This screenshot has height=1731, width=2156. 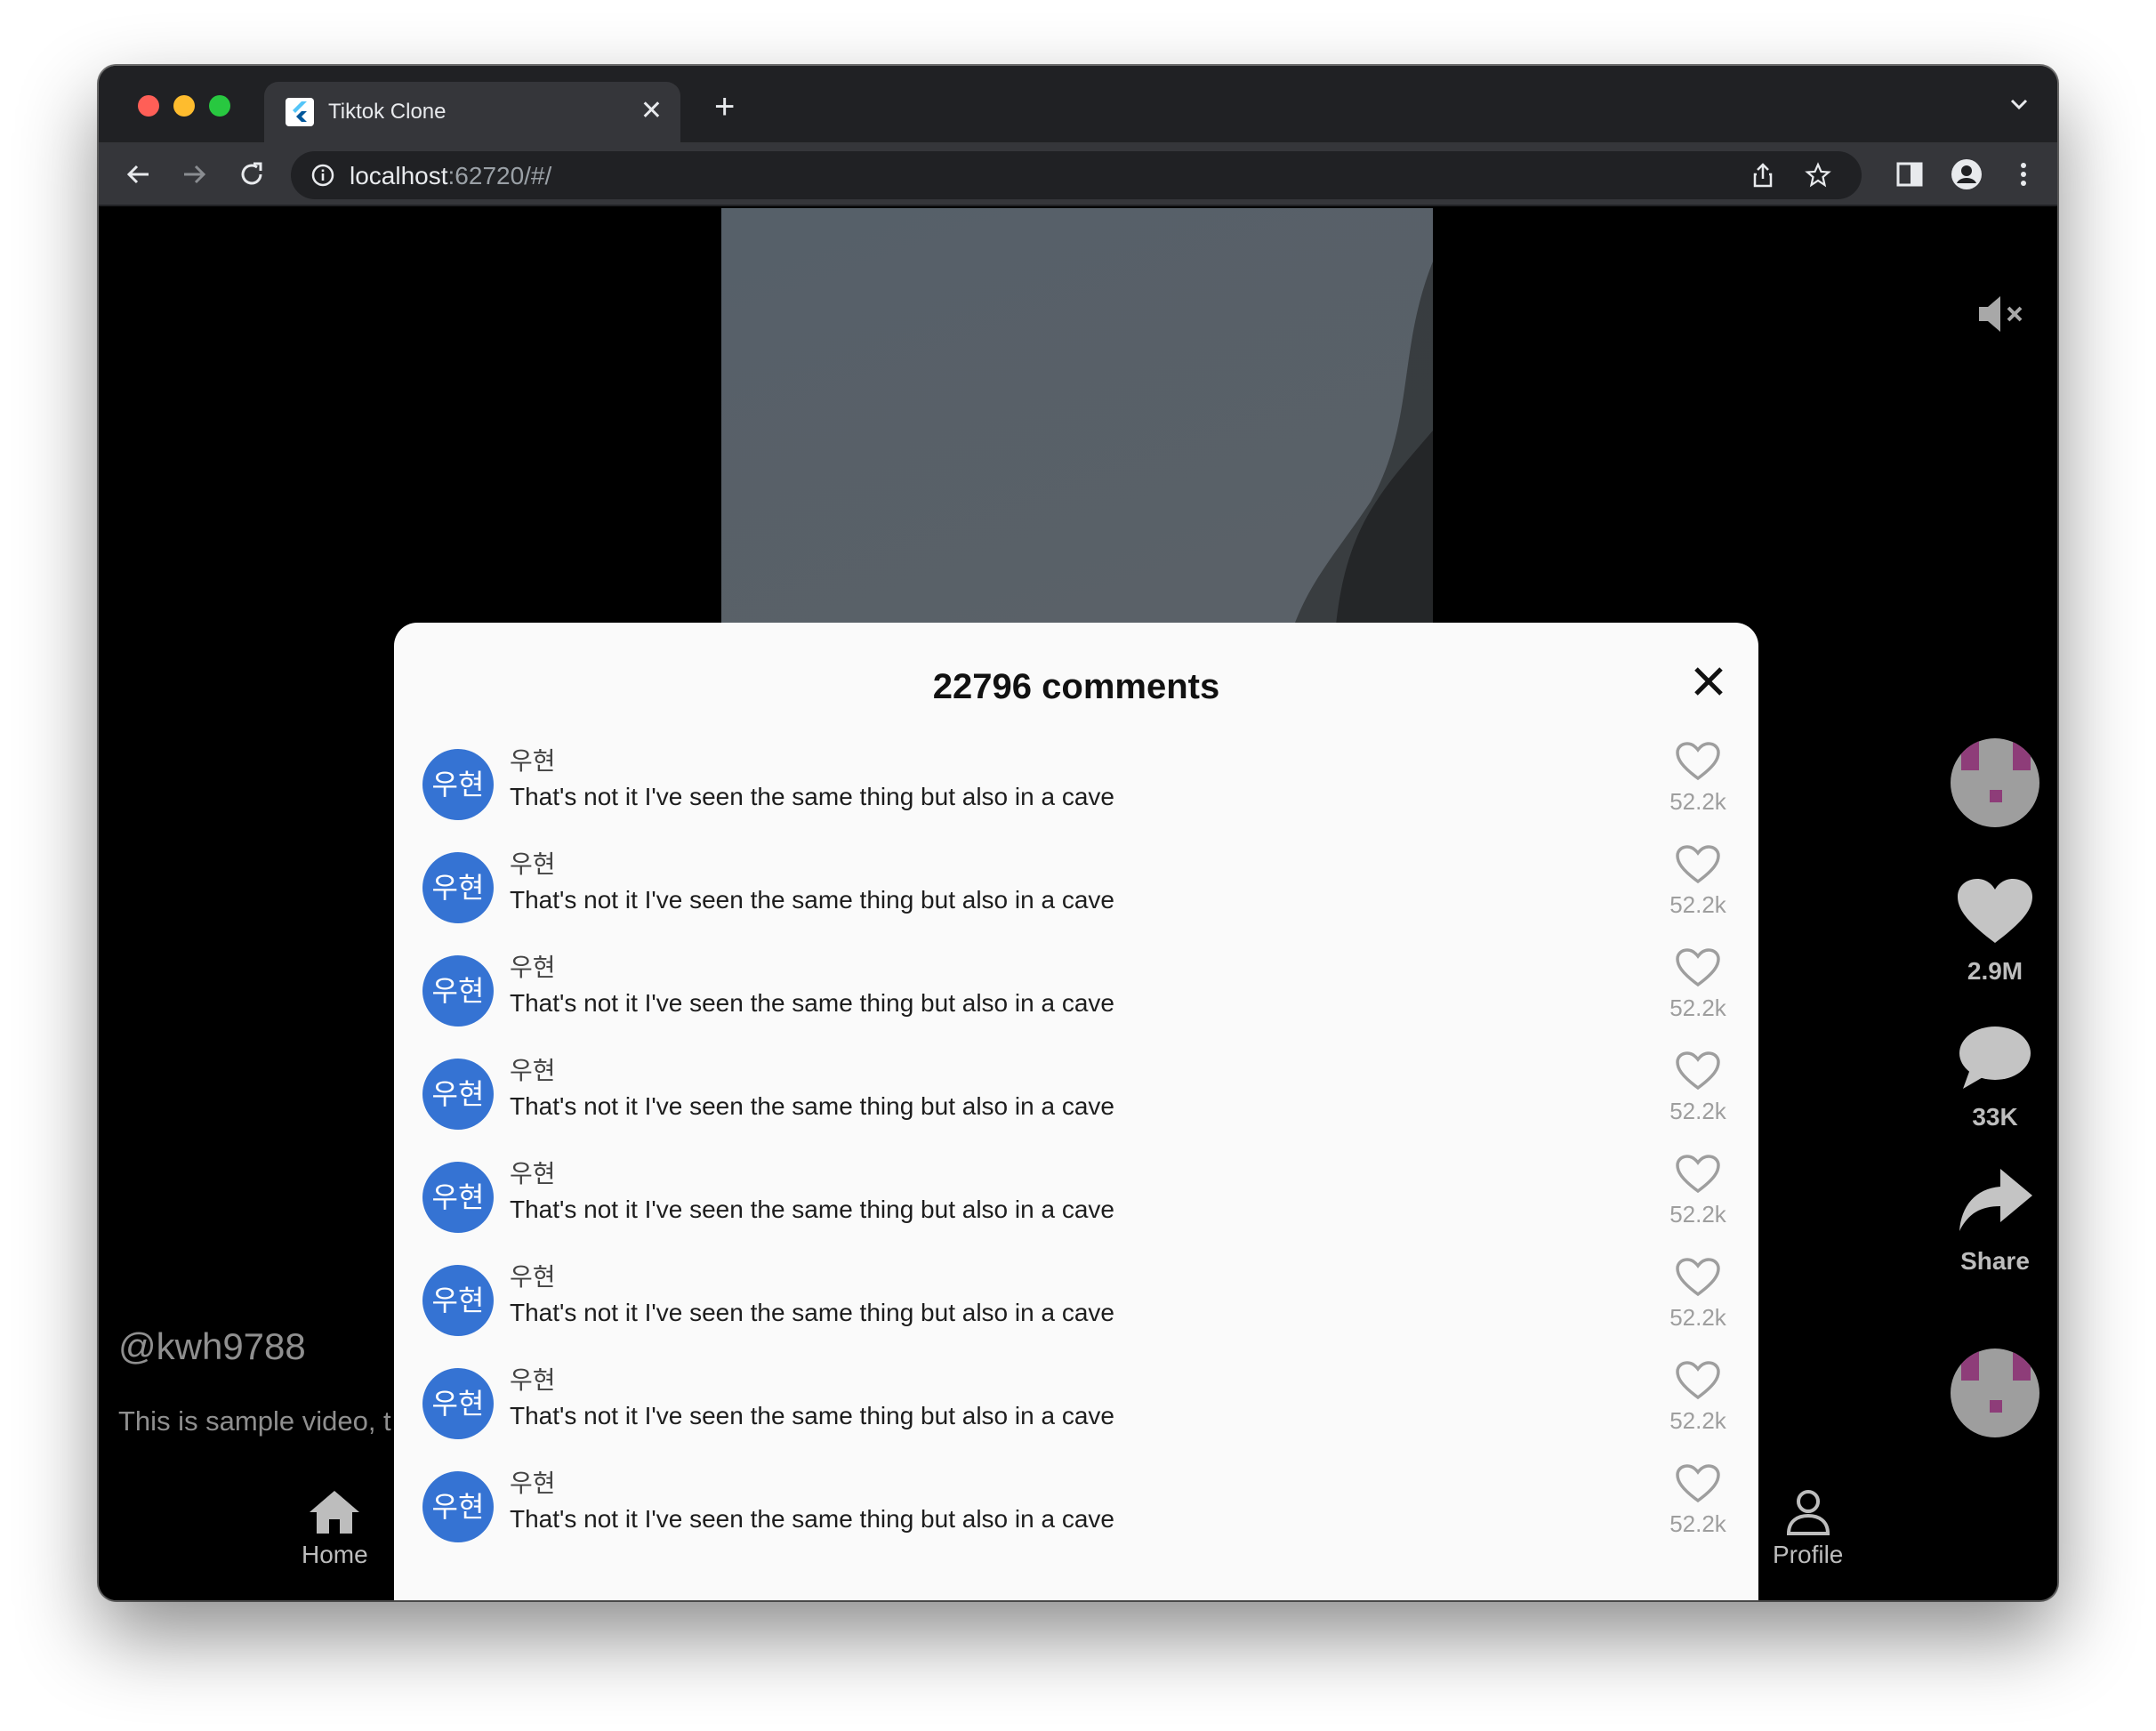 I want to click on person-icon, so click(x=1808, y=1512).